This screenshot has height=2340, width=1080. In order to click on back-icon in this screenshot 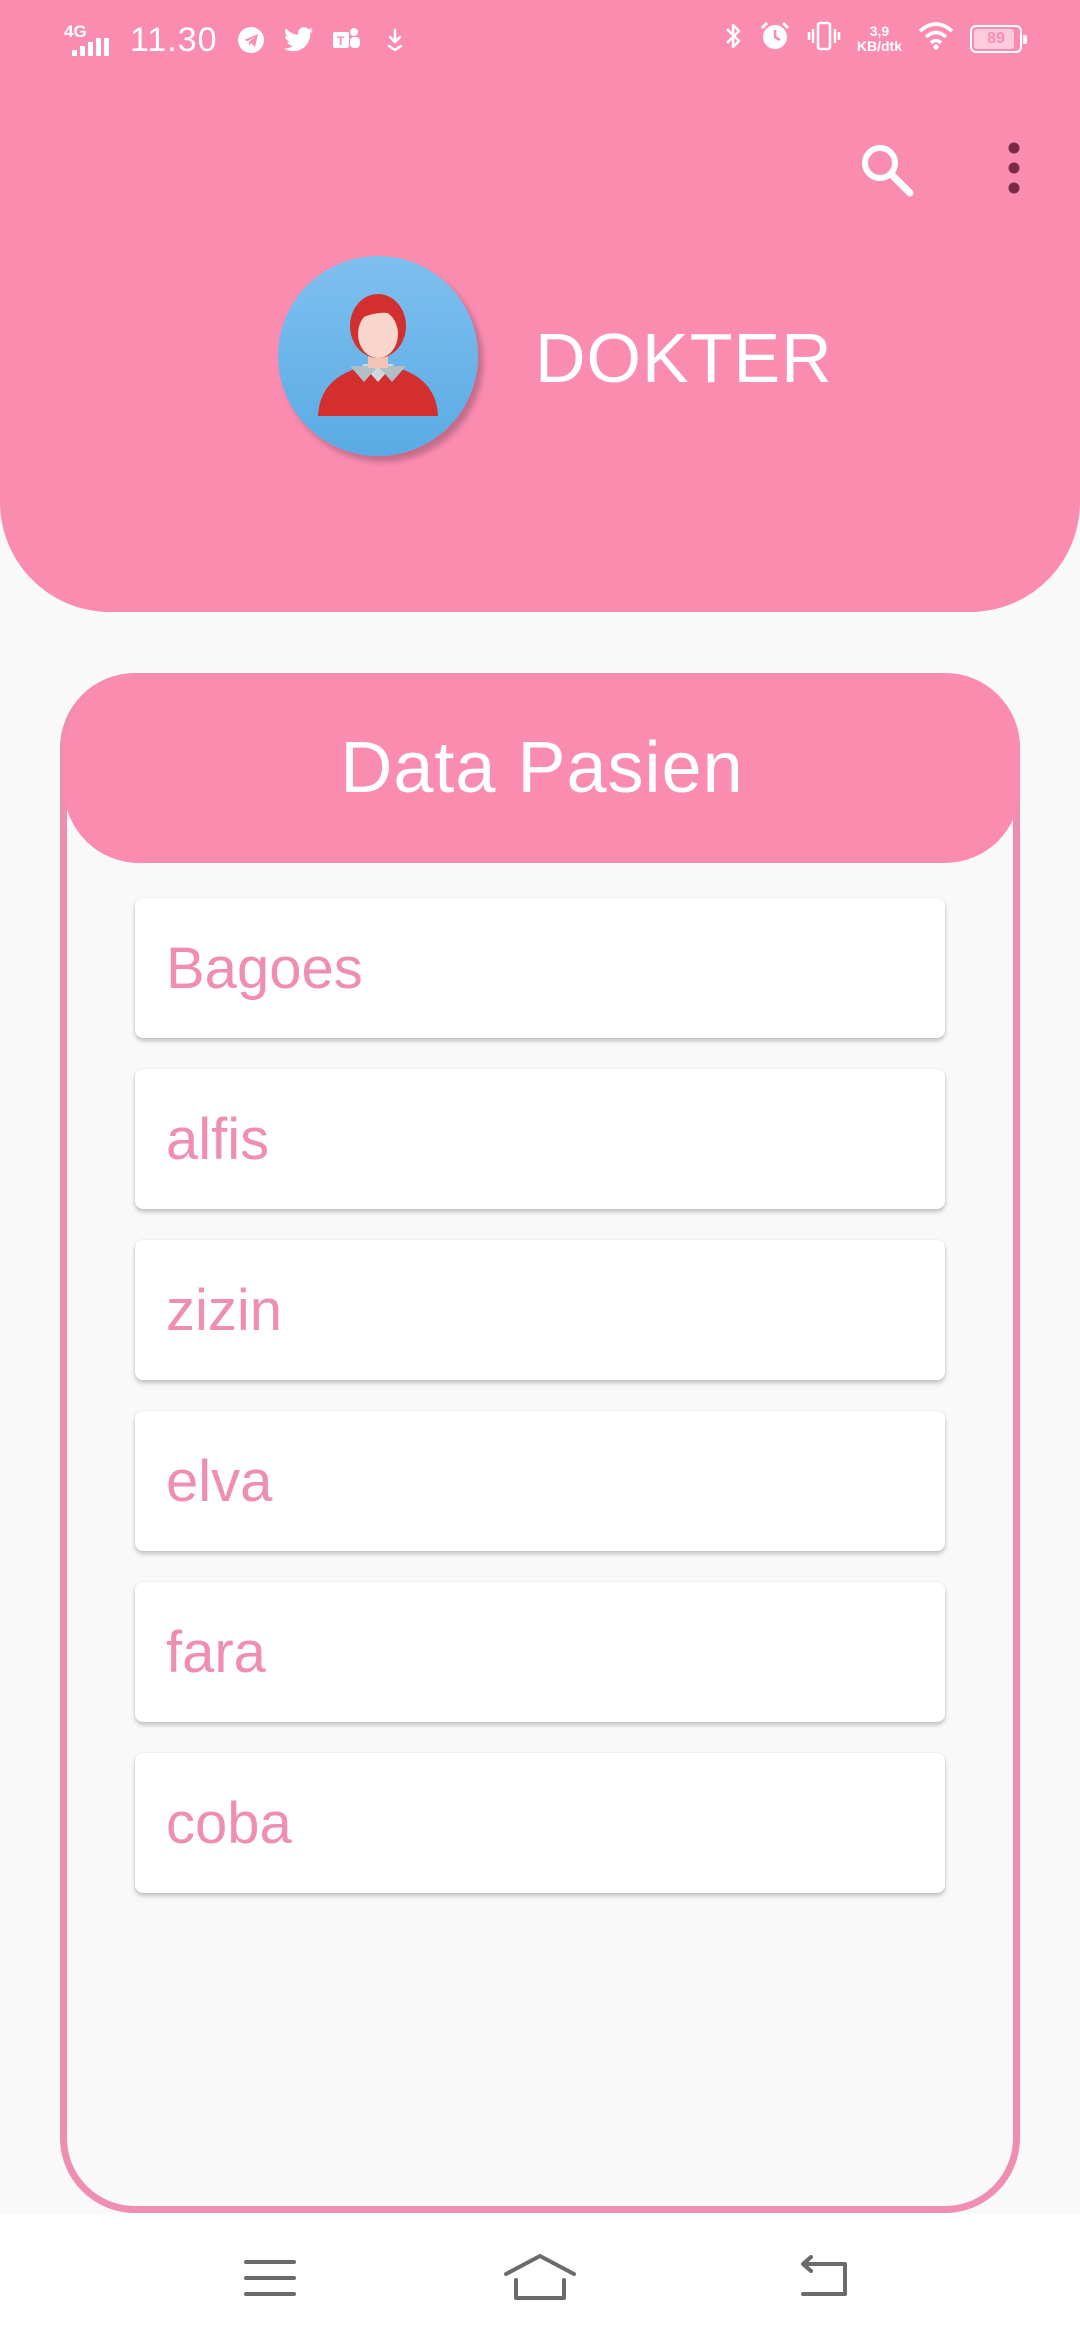, I will do `click(824, 2275)`.